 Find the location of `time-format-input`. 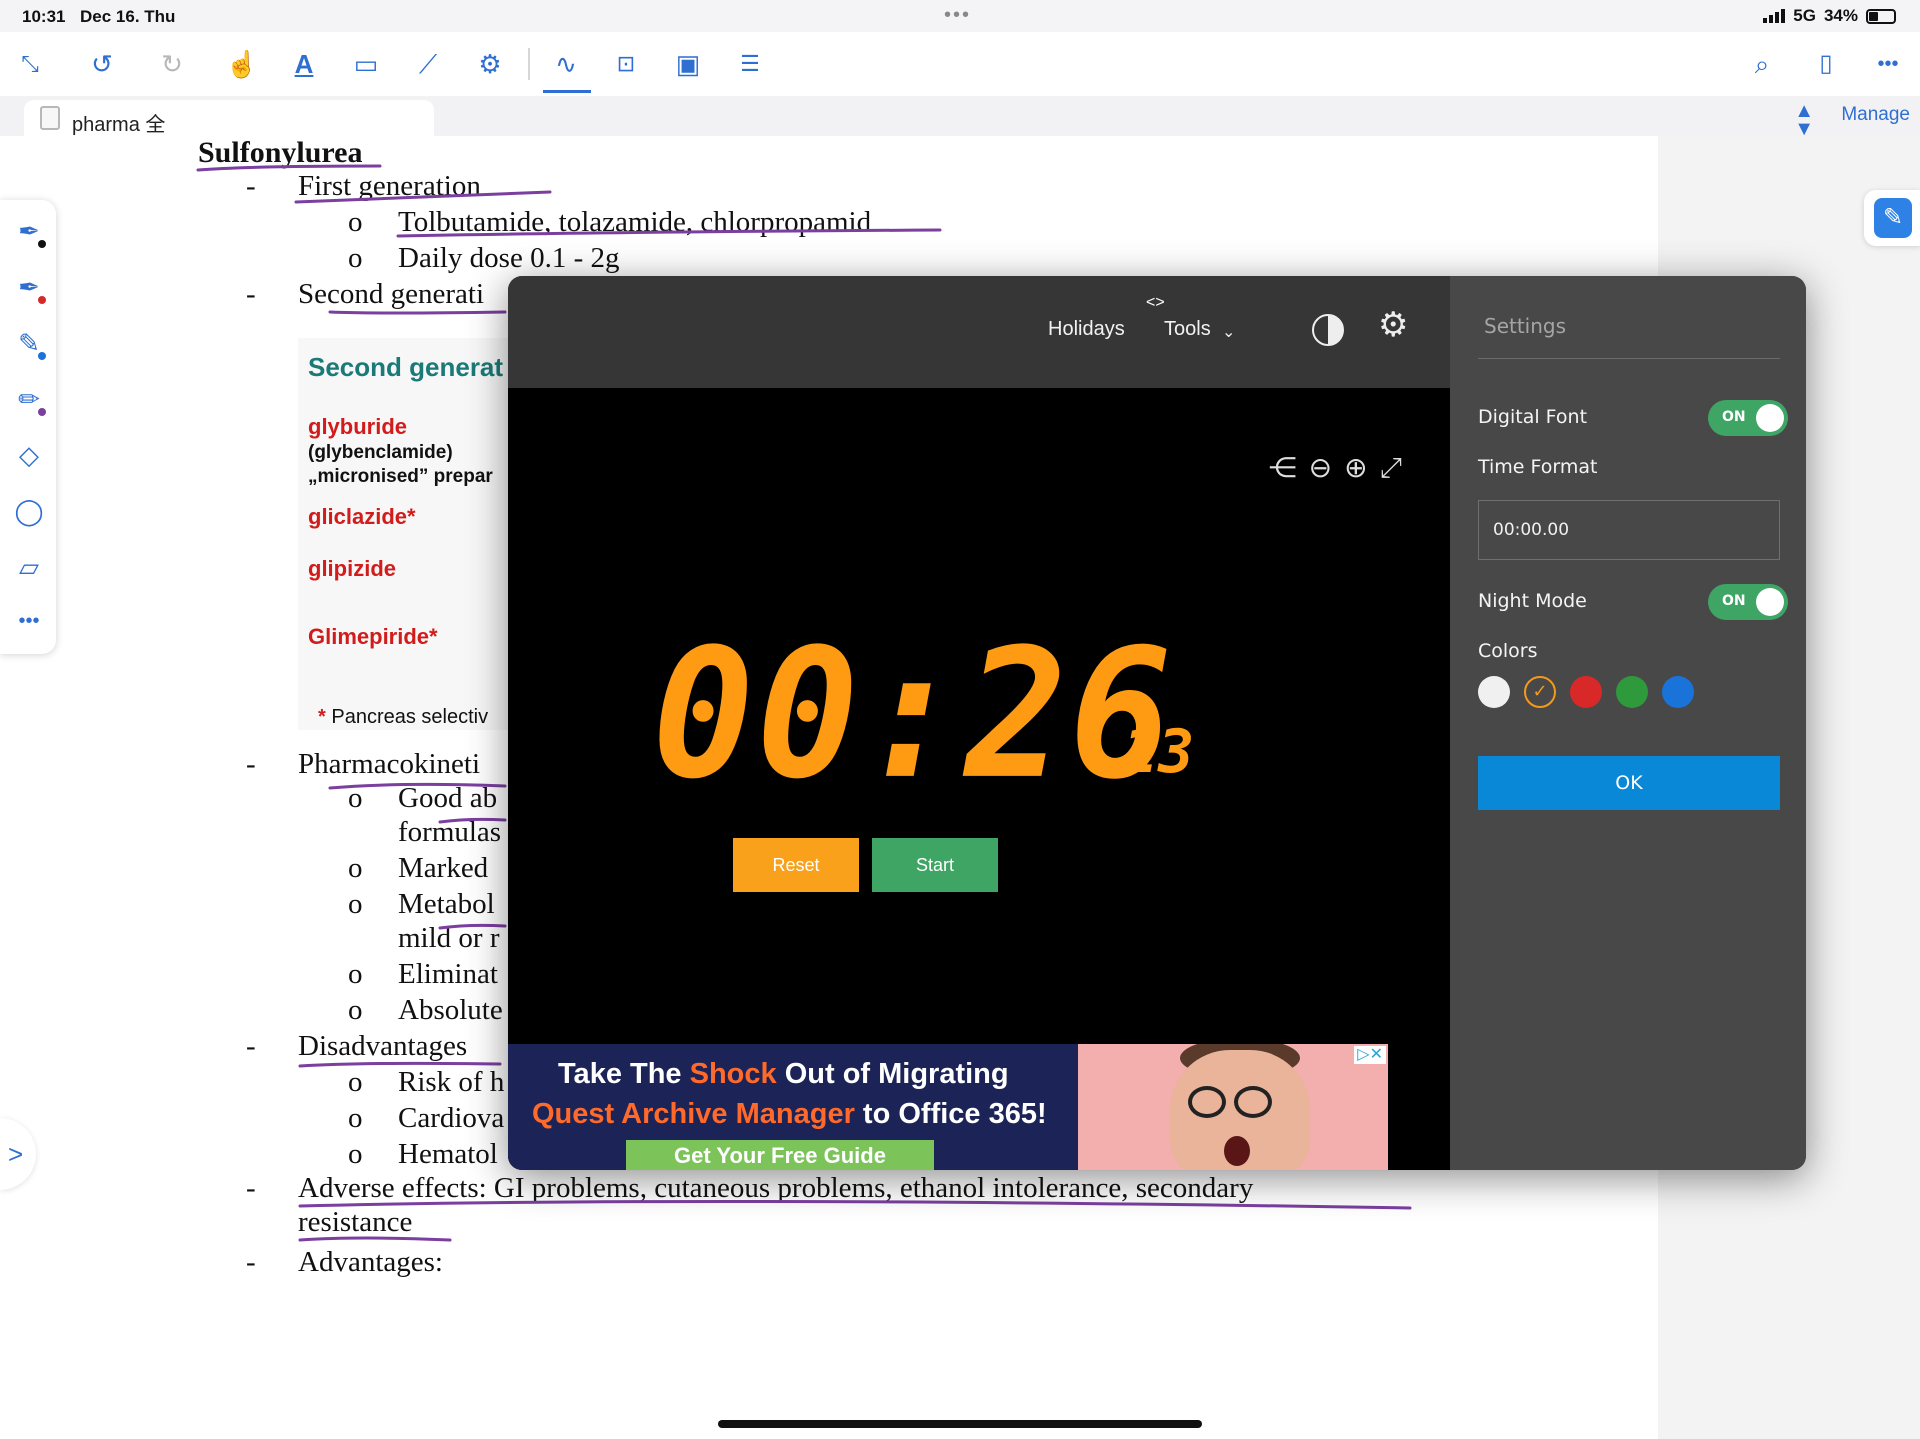

time-format-input is located at coordinates (1629, 530).